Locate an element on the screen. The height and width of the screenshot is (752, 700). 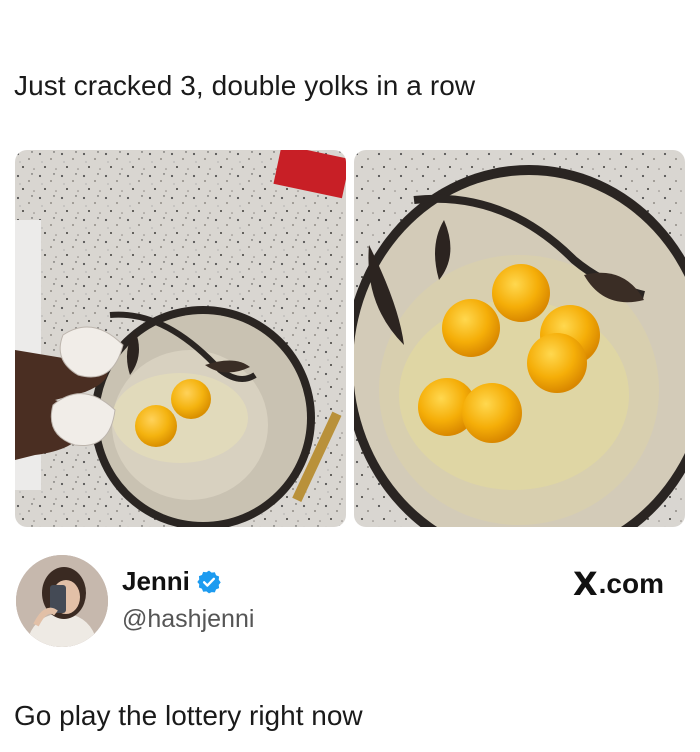
post-caption: Just cracked 3, double yolks in a row is located at coordinates (245, 85).